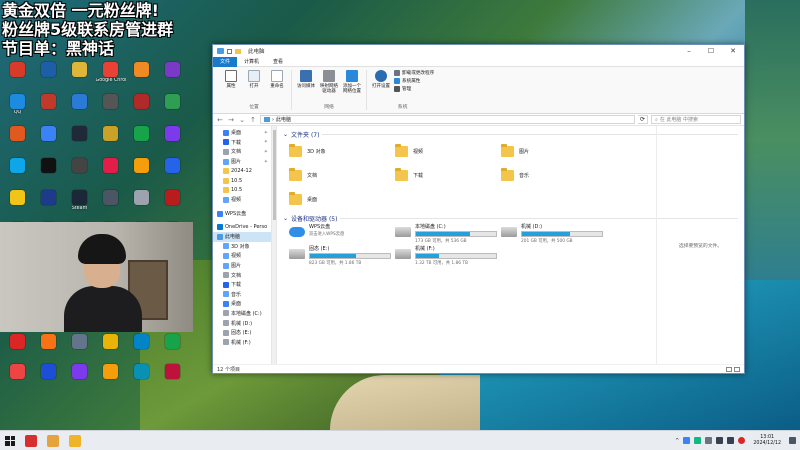 The height and width of the screenshot is (450, 800). Describe the element at coordinates (767, 441) in the screenshot. I see `clock: 13:01 2024/12/12` at that location.